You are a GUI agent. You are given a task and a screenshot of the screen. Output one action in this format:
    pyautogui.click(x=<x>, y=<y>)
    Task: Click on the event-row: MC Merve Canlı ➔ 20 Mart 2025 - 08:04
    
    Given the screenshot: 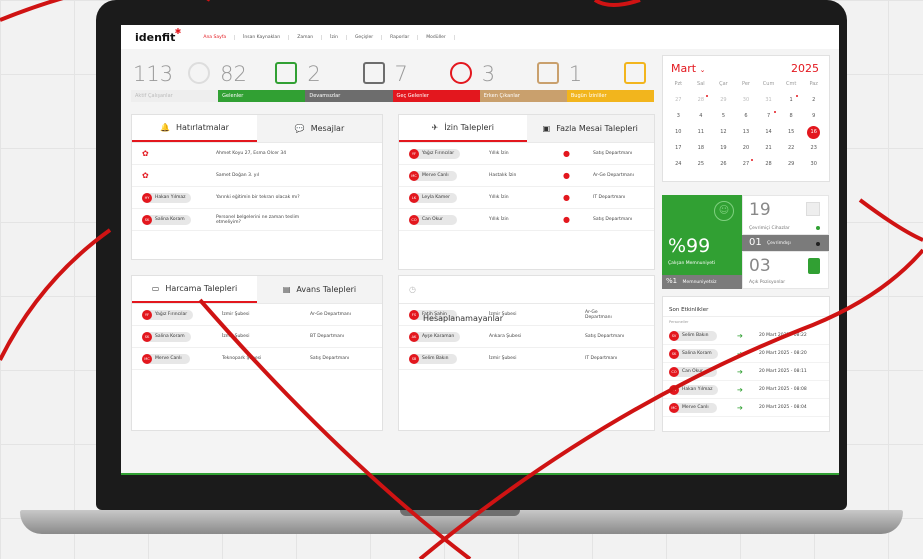 What is the action you would take?
    pyautogui.click(x=746, y=408)
    